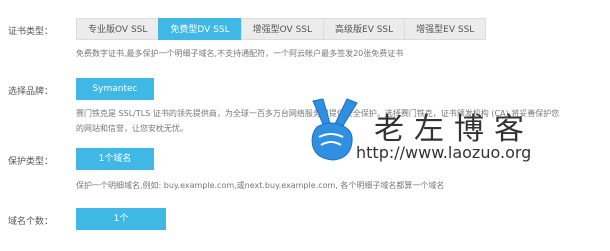  What do you see at coordinates (334, 129) in the screenshot?
I see `peace-hand-logo-icon` at bounding box center [334, 129].